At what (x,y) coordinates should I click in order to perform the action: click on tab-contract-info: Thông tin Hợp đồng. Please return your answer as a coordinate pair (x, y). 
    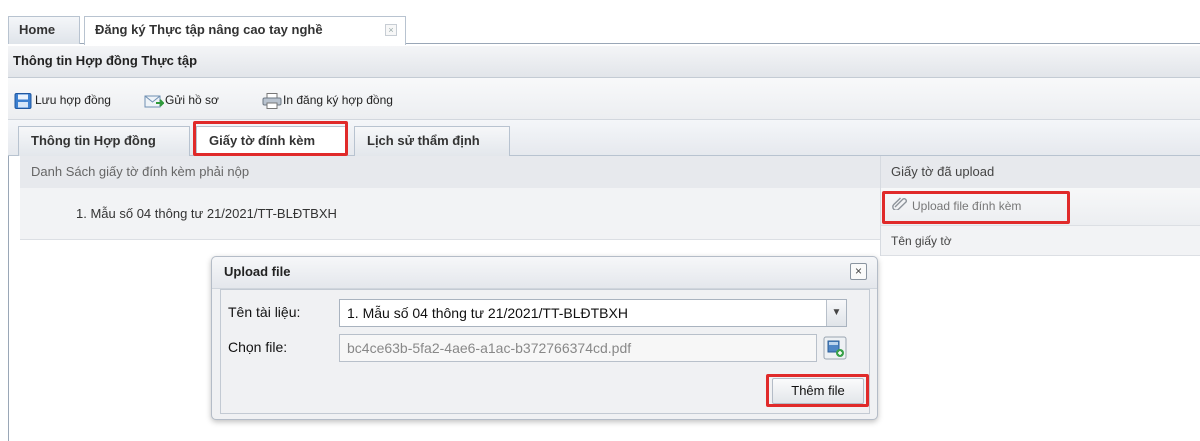
    Looking at the image, I should click on (104, 141).